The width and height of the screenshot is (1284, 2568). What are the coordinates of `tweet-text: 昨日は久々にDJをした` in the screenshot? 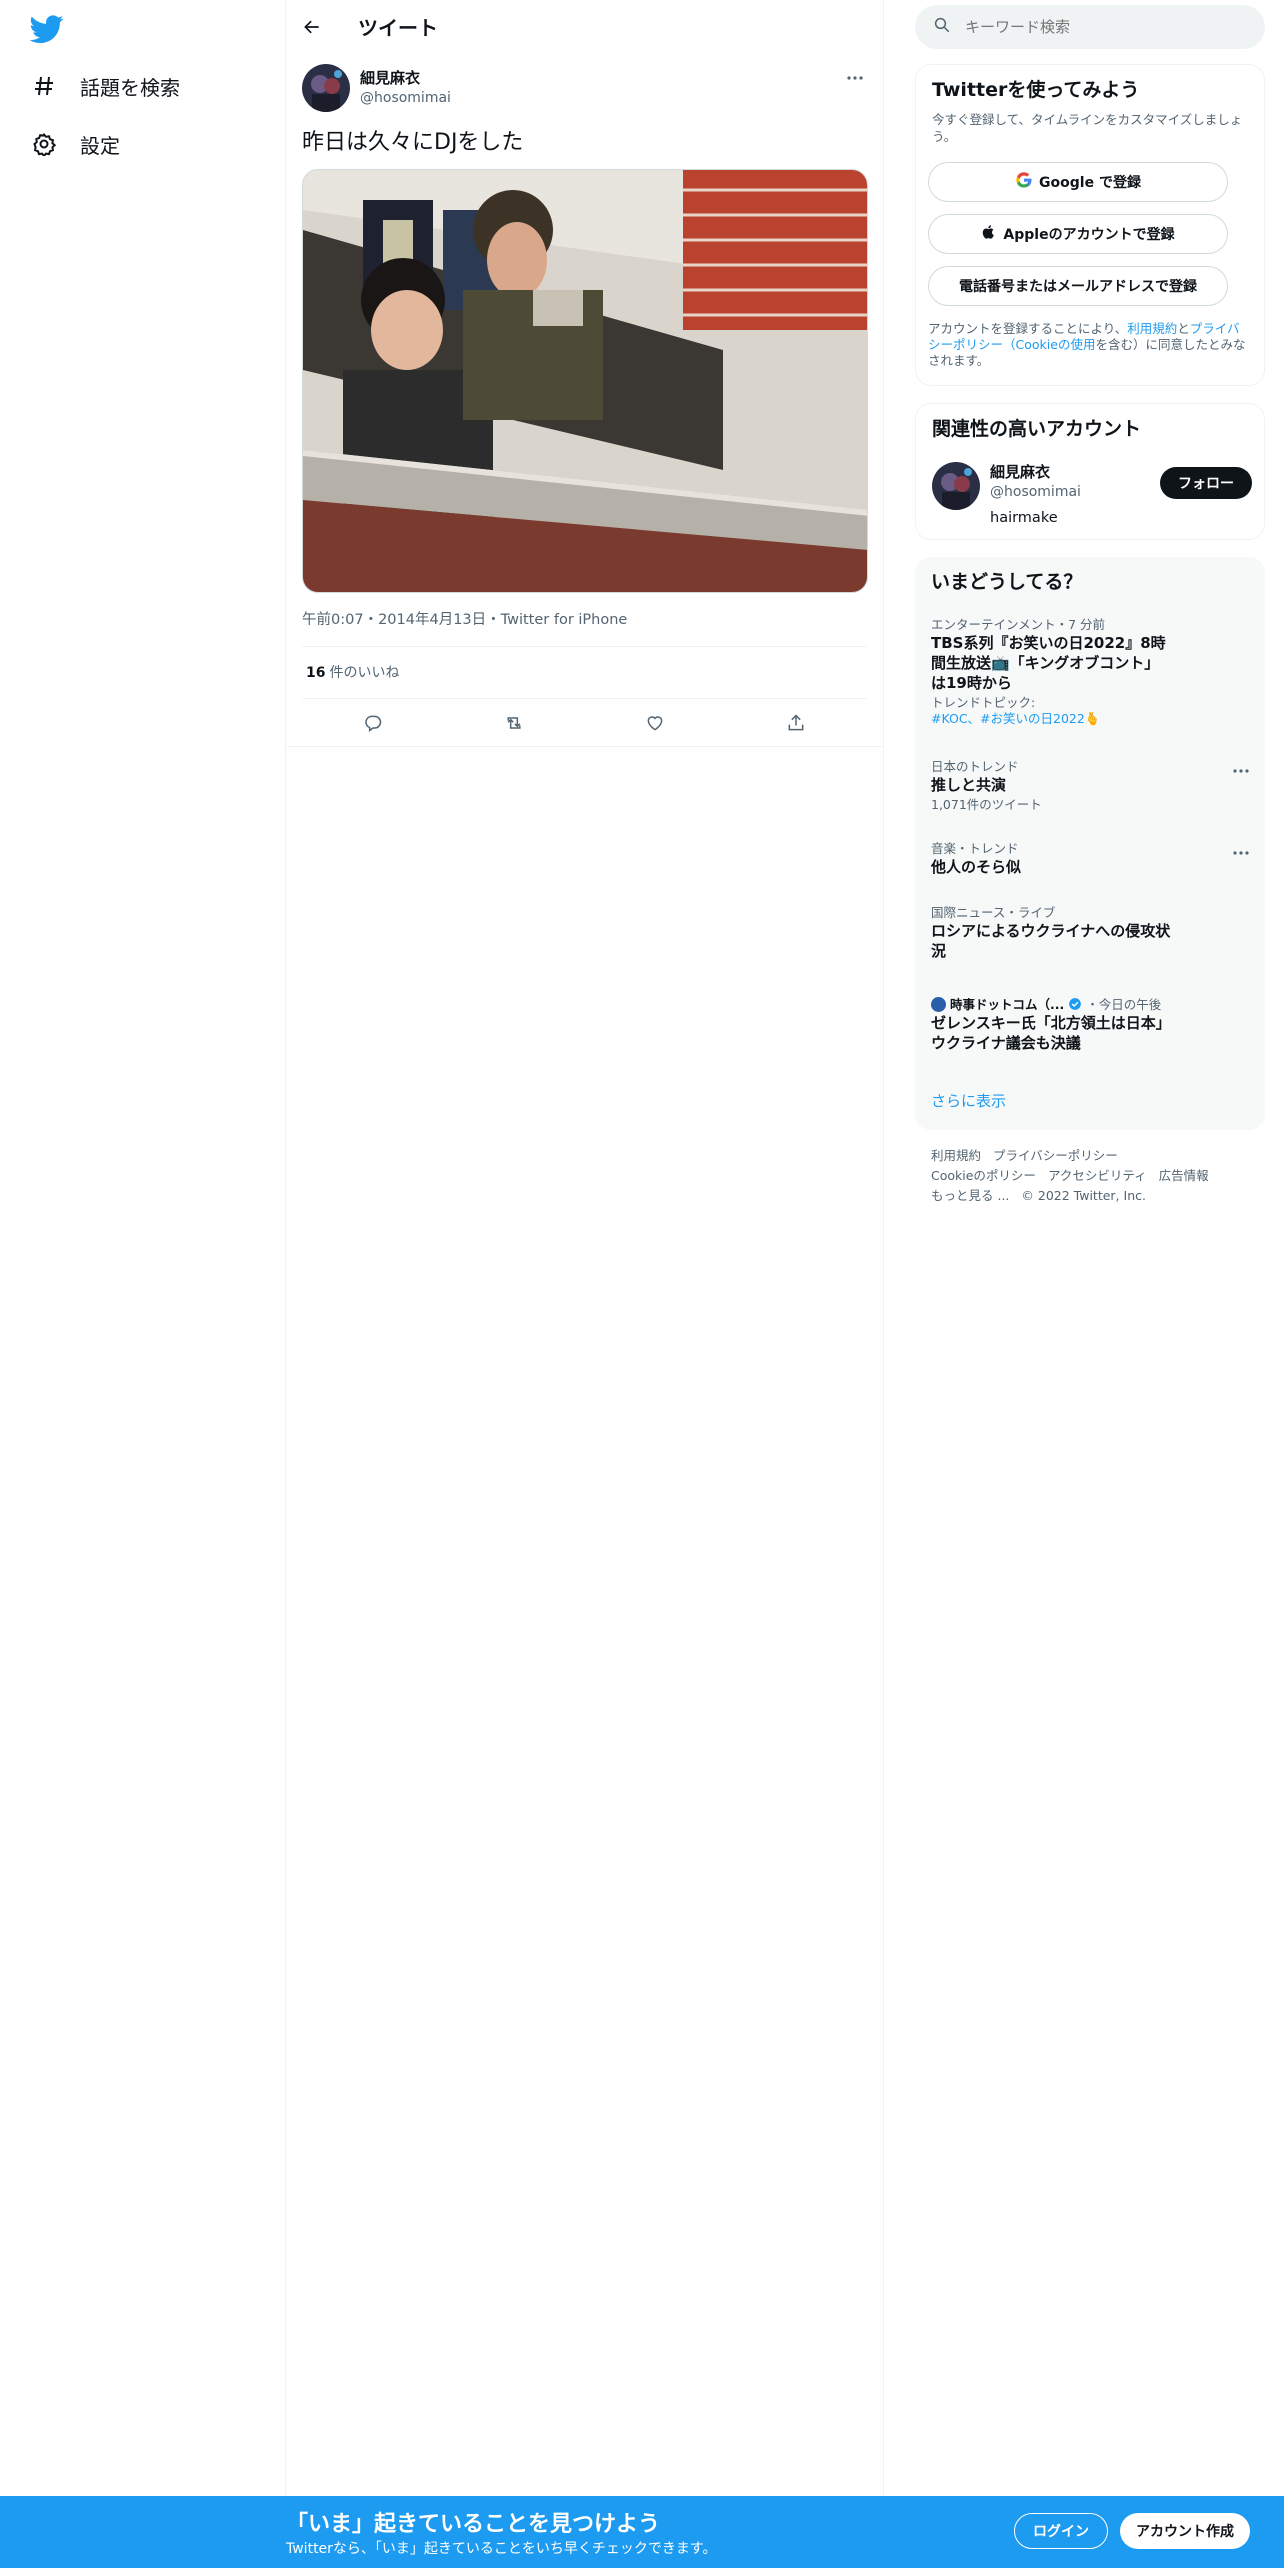 It's located at (413, 142).